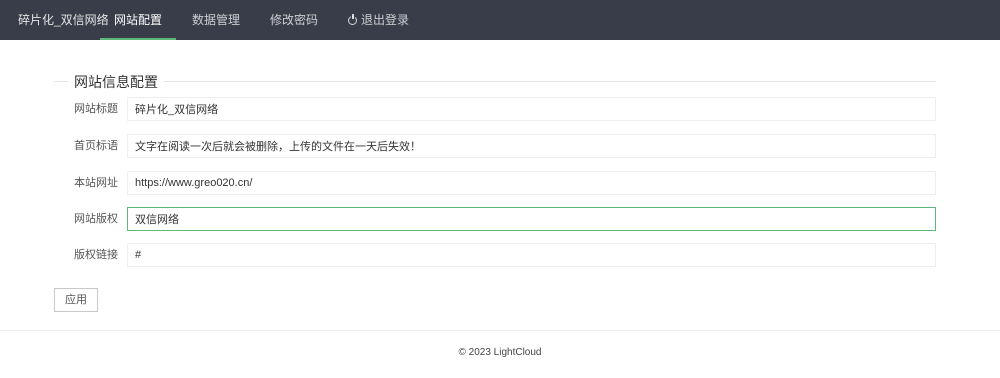  What do you see at coordinates (96, 183) in the screenshot?
I see `site-url-label: 本站网址` at bounding box center [96, 183].